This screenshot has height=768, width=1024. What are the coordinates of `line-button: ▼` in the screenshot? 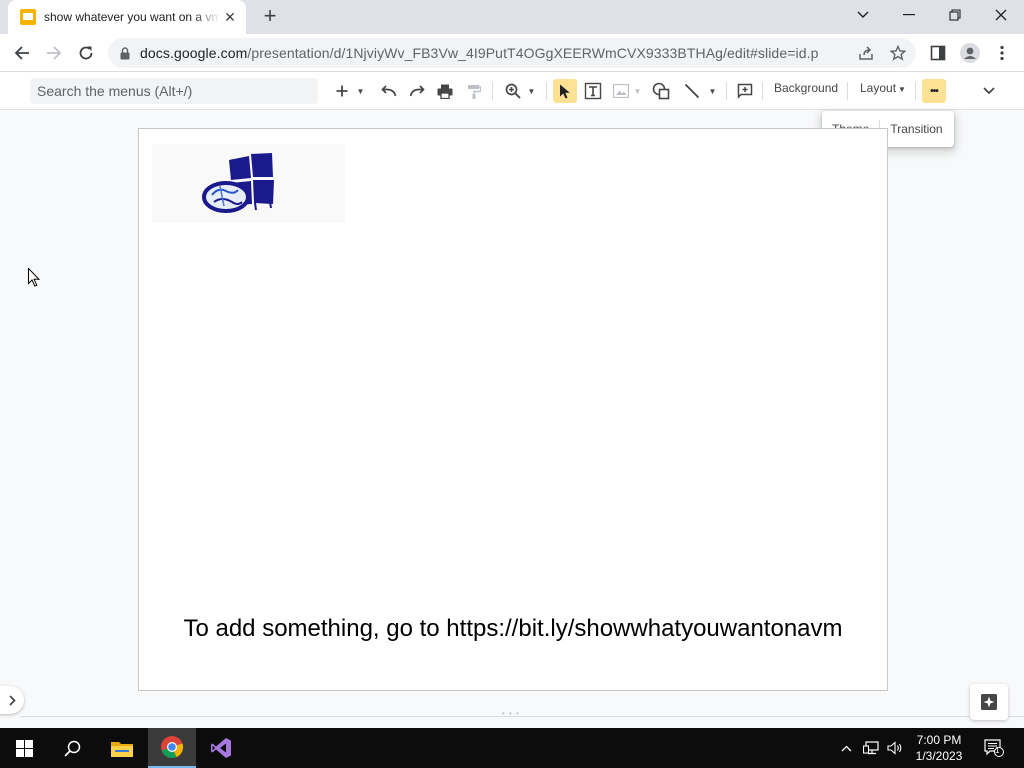 It's located at (700, 91).